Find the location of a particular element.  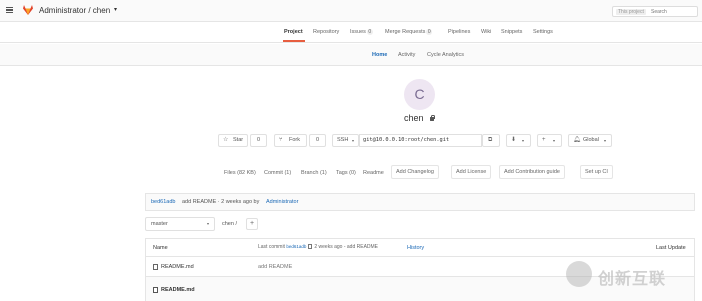

tab-merge-requests-label: Merge Requests is located at coordinates (405, 32).